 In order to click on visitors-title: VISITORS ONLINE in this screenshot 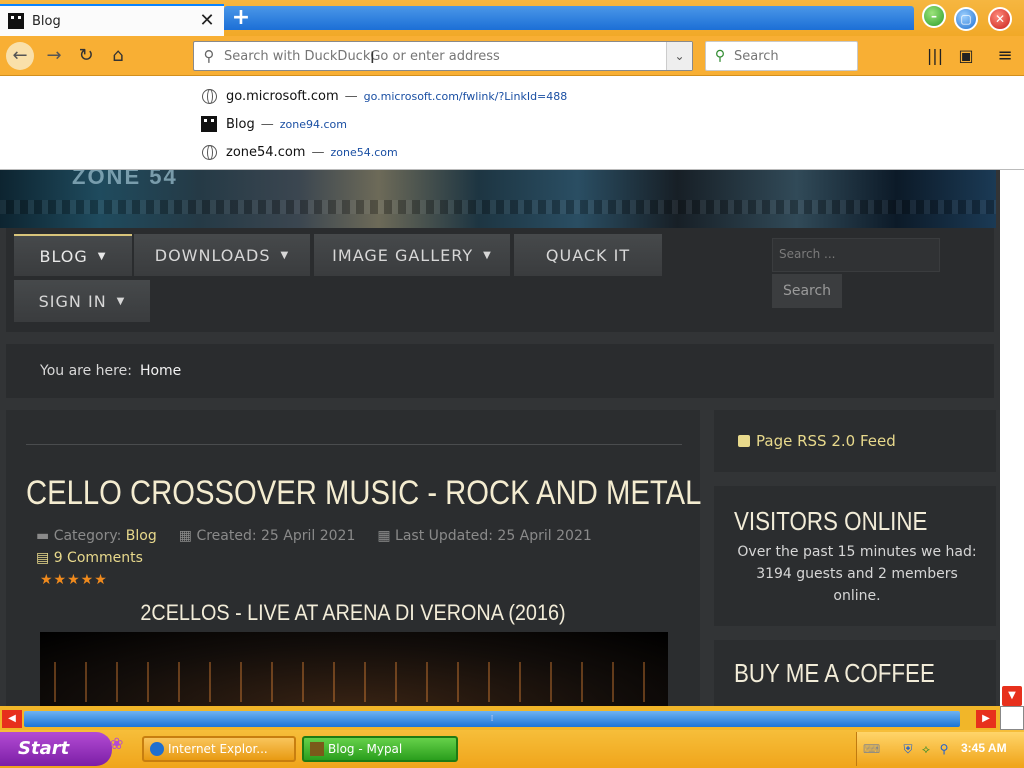, I will do `click(831, 521)`.